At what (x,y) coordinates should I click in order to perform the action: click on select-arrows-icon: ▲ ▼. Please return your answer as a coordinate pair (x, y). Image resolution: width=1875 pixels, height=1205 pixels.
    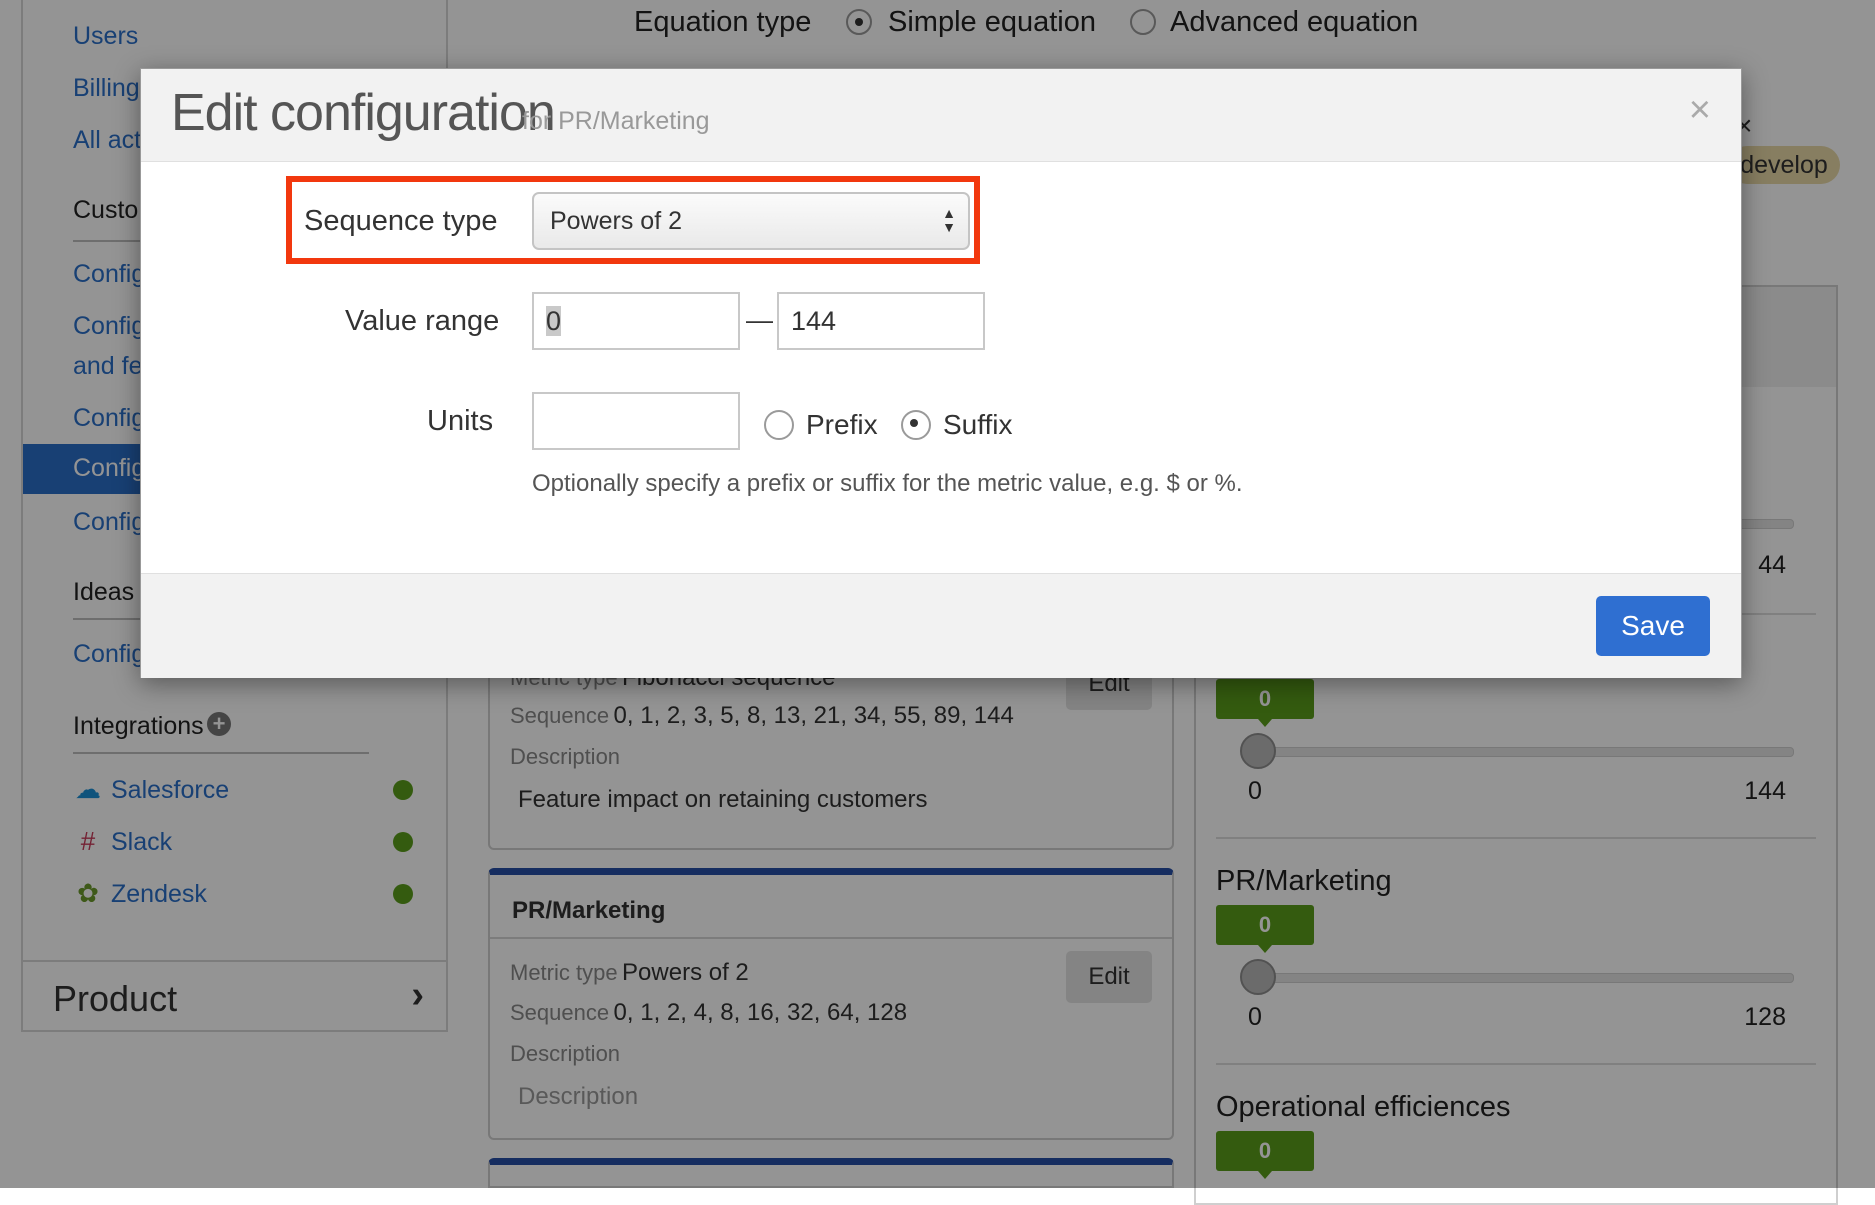
    Looking at the image, I should click on (949, 220).